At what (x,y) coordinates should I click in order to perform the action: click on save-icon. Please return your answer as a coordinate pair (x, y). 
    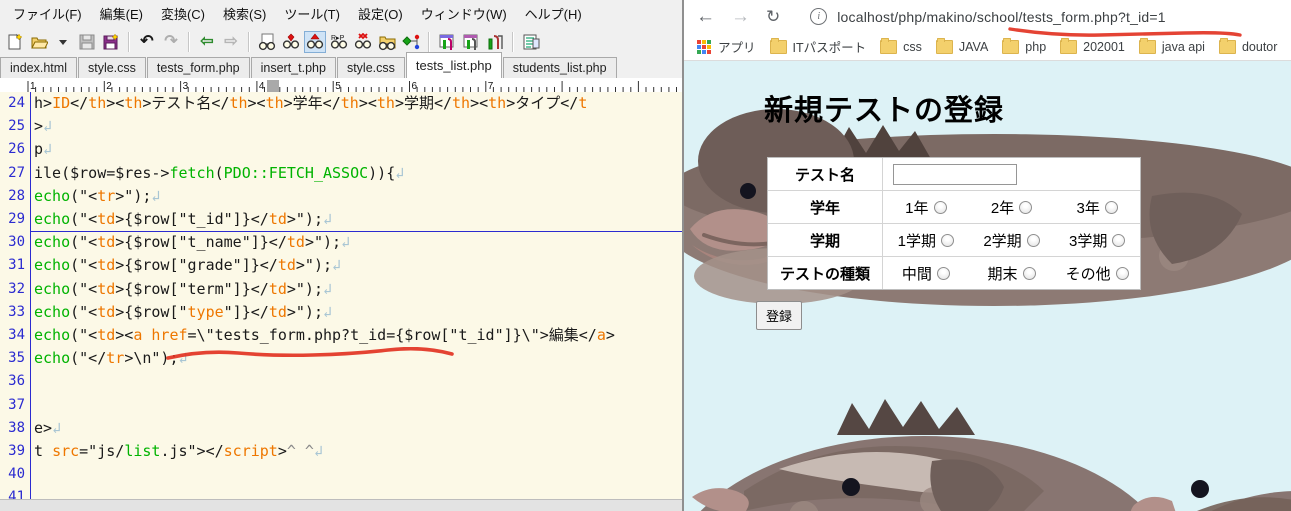
    Looking at the image, I should click on (87, 42).